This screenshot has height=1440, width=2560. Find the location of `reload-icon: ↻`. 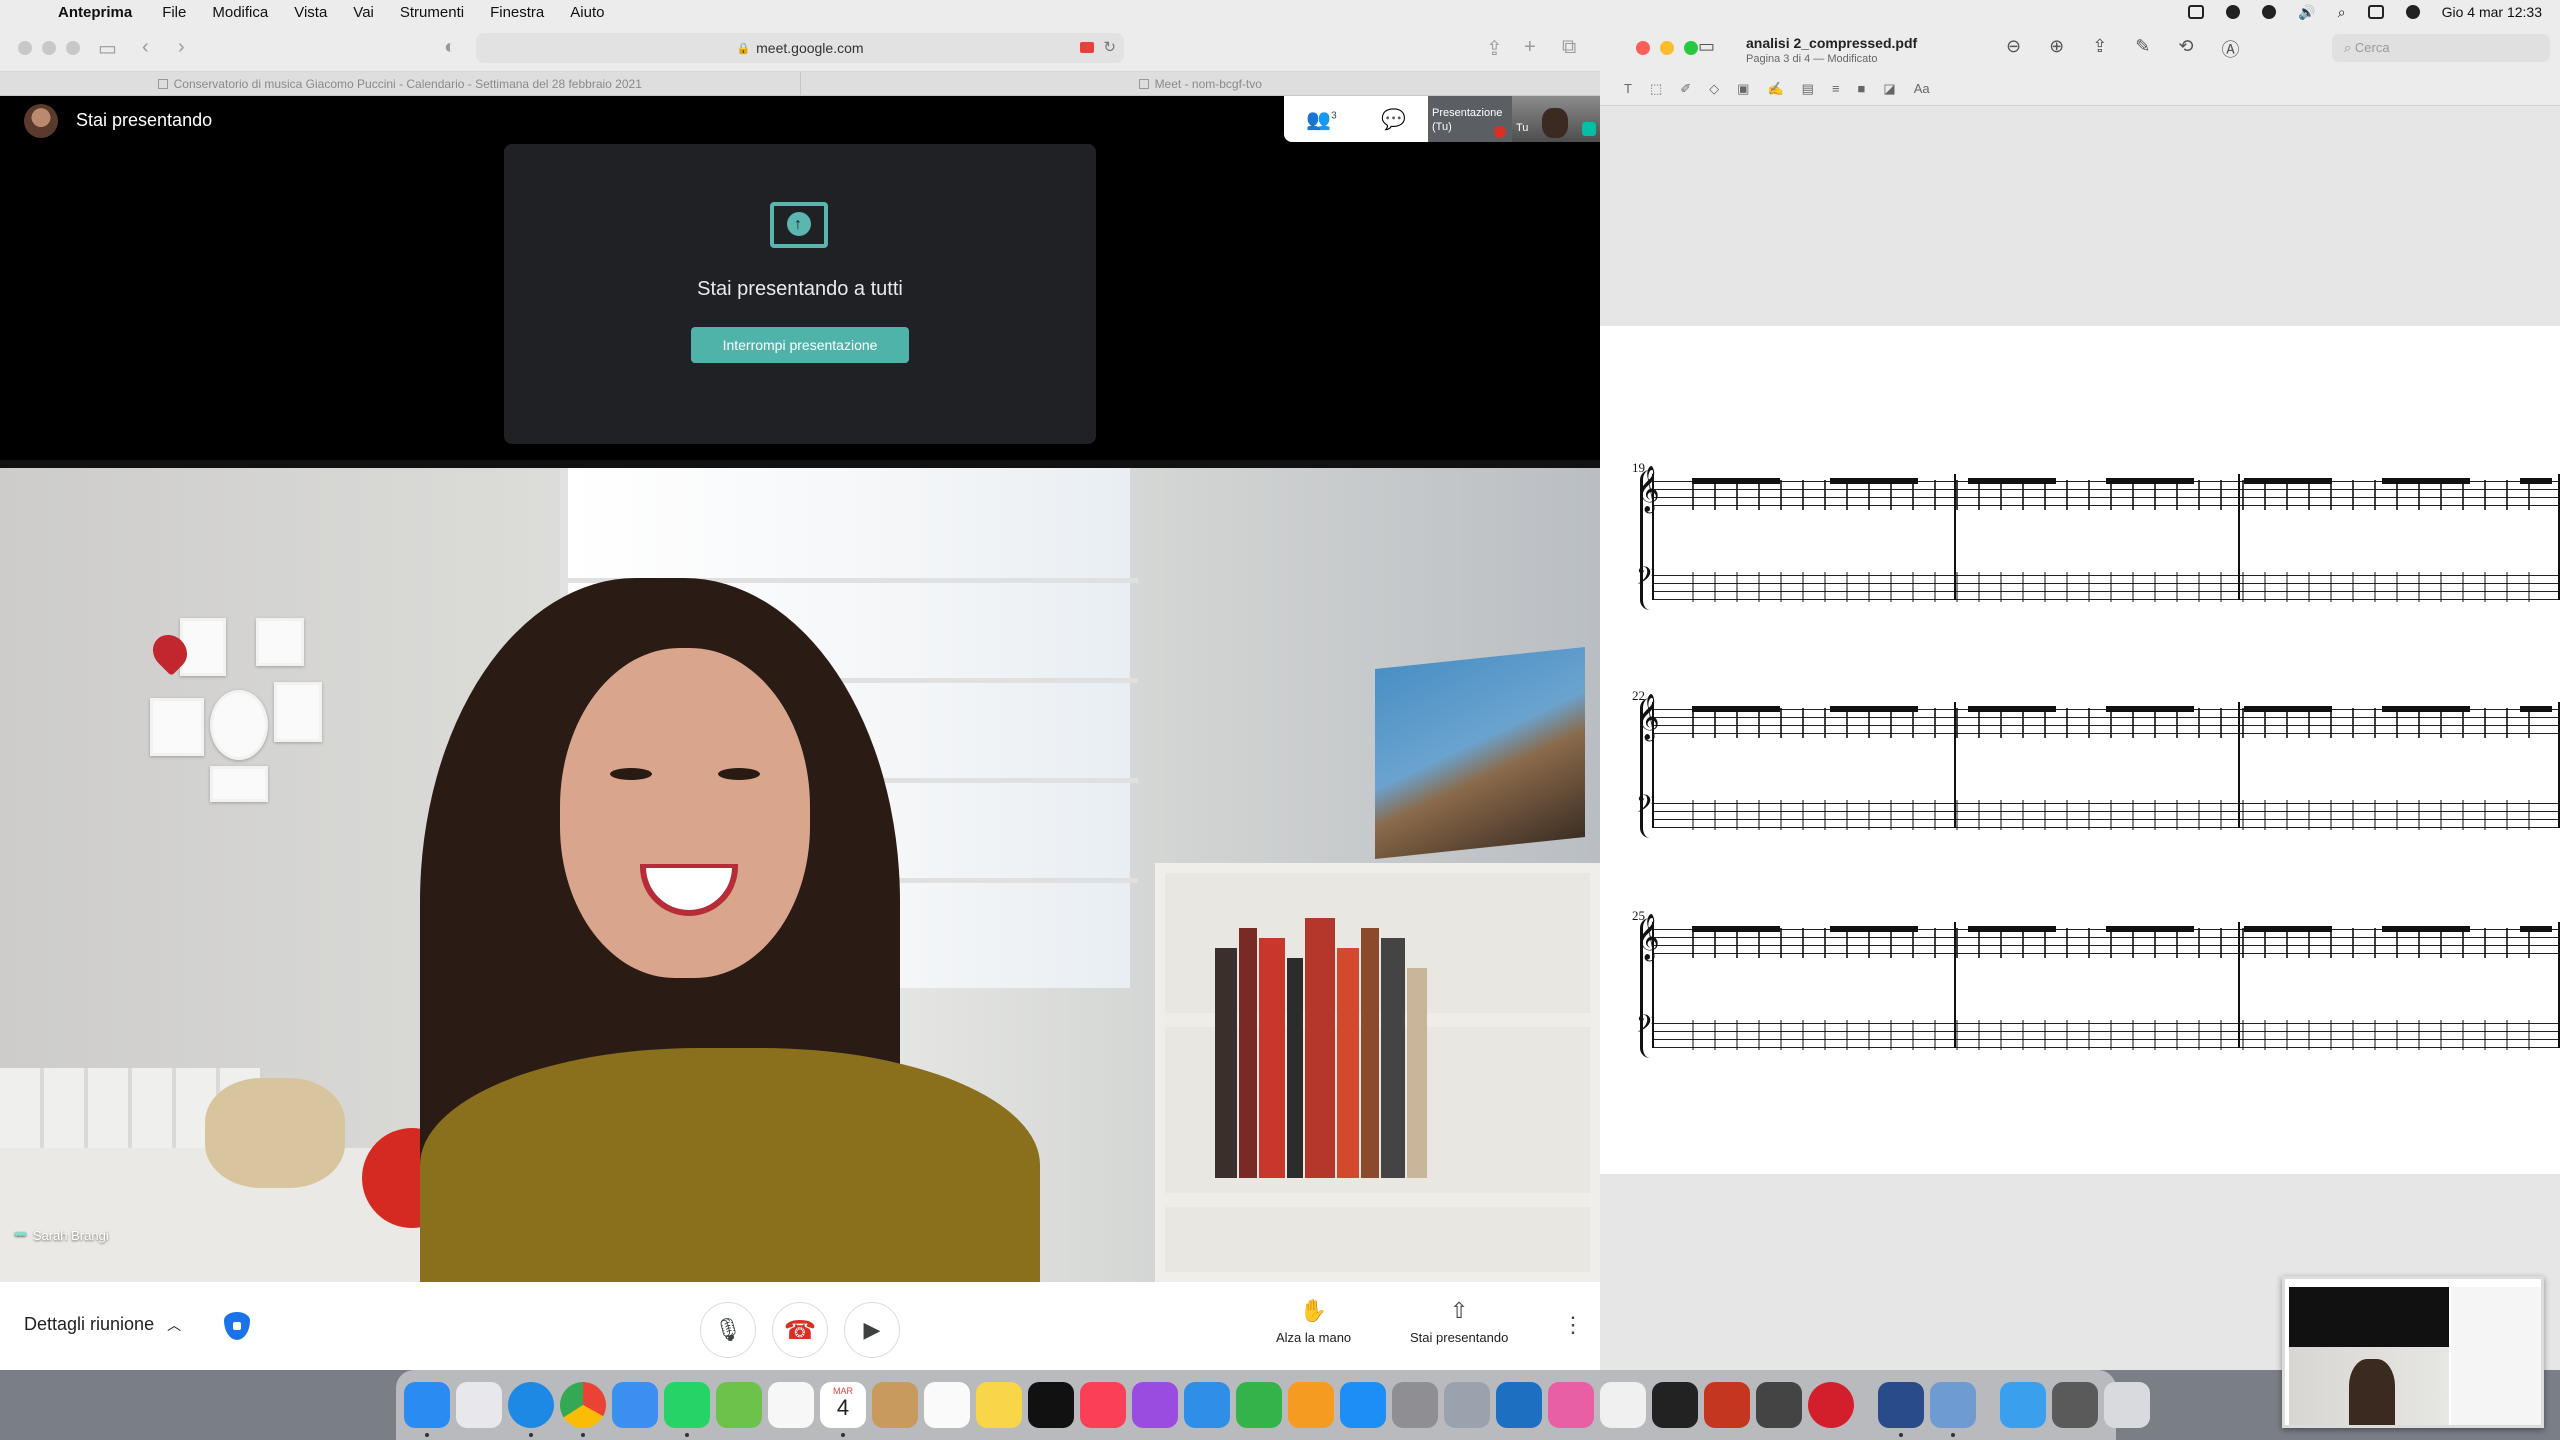

reload-icon: ↻ is located at coordinates (1109, 47).